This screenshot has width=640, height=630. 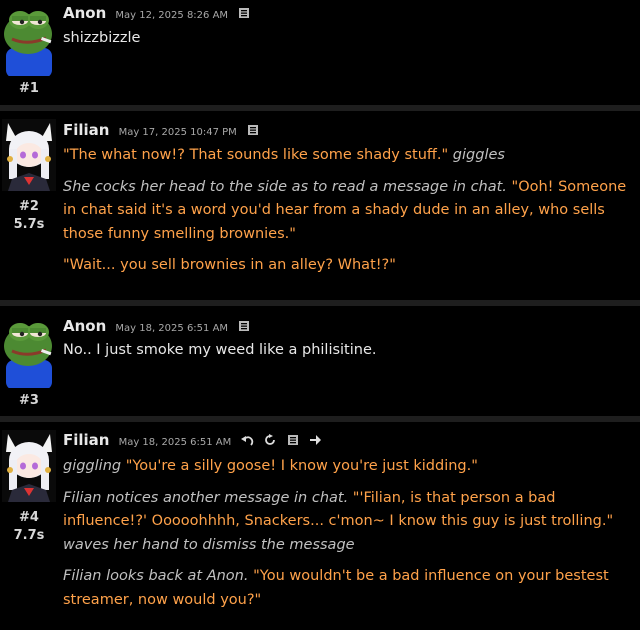 What do you see at coordinates (29, 535) in the screenshot?
I see `response-duration: 7.7s` at bounding box center [29, 535].